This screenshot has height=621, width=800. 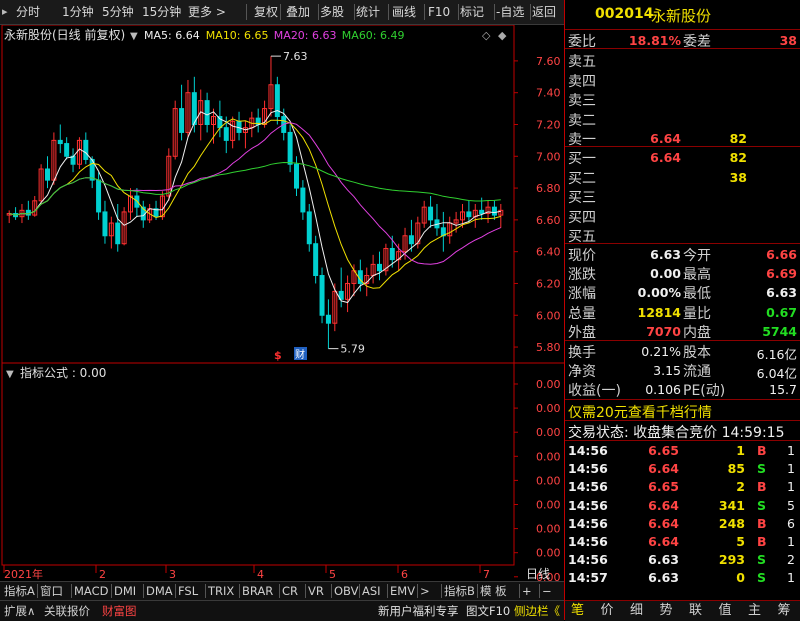 What do you see at coordinates (582, 372) in the screenshot?
I see `fund-label: 净资` at bounding box center [582, 372].